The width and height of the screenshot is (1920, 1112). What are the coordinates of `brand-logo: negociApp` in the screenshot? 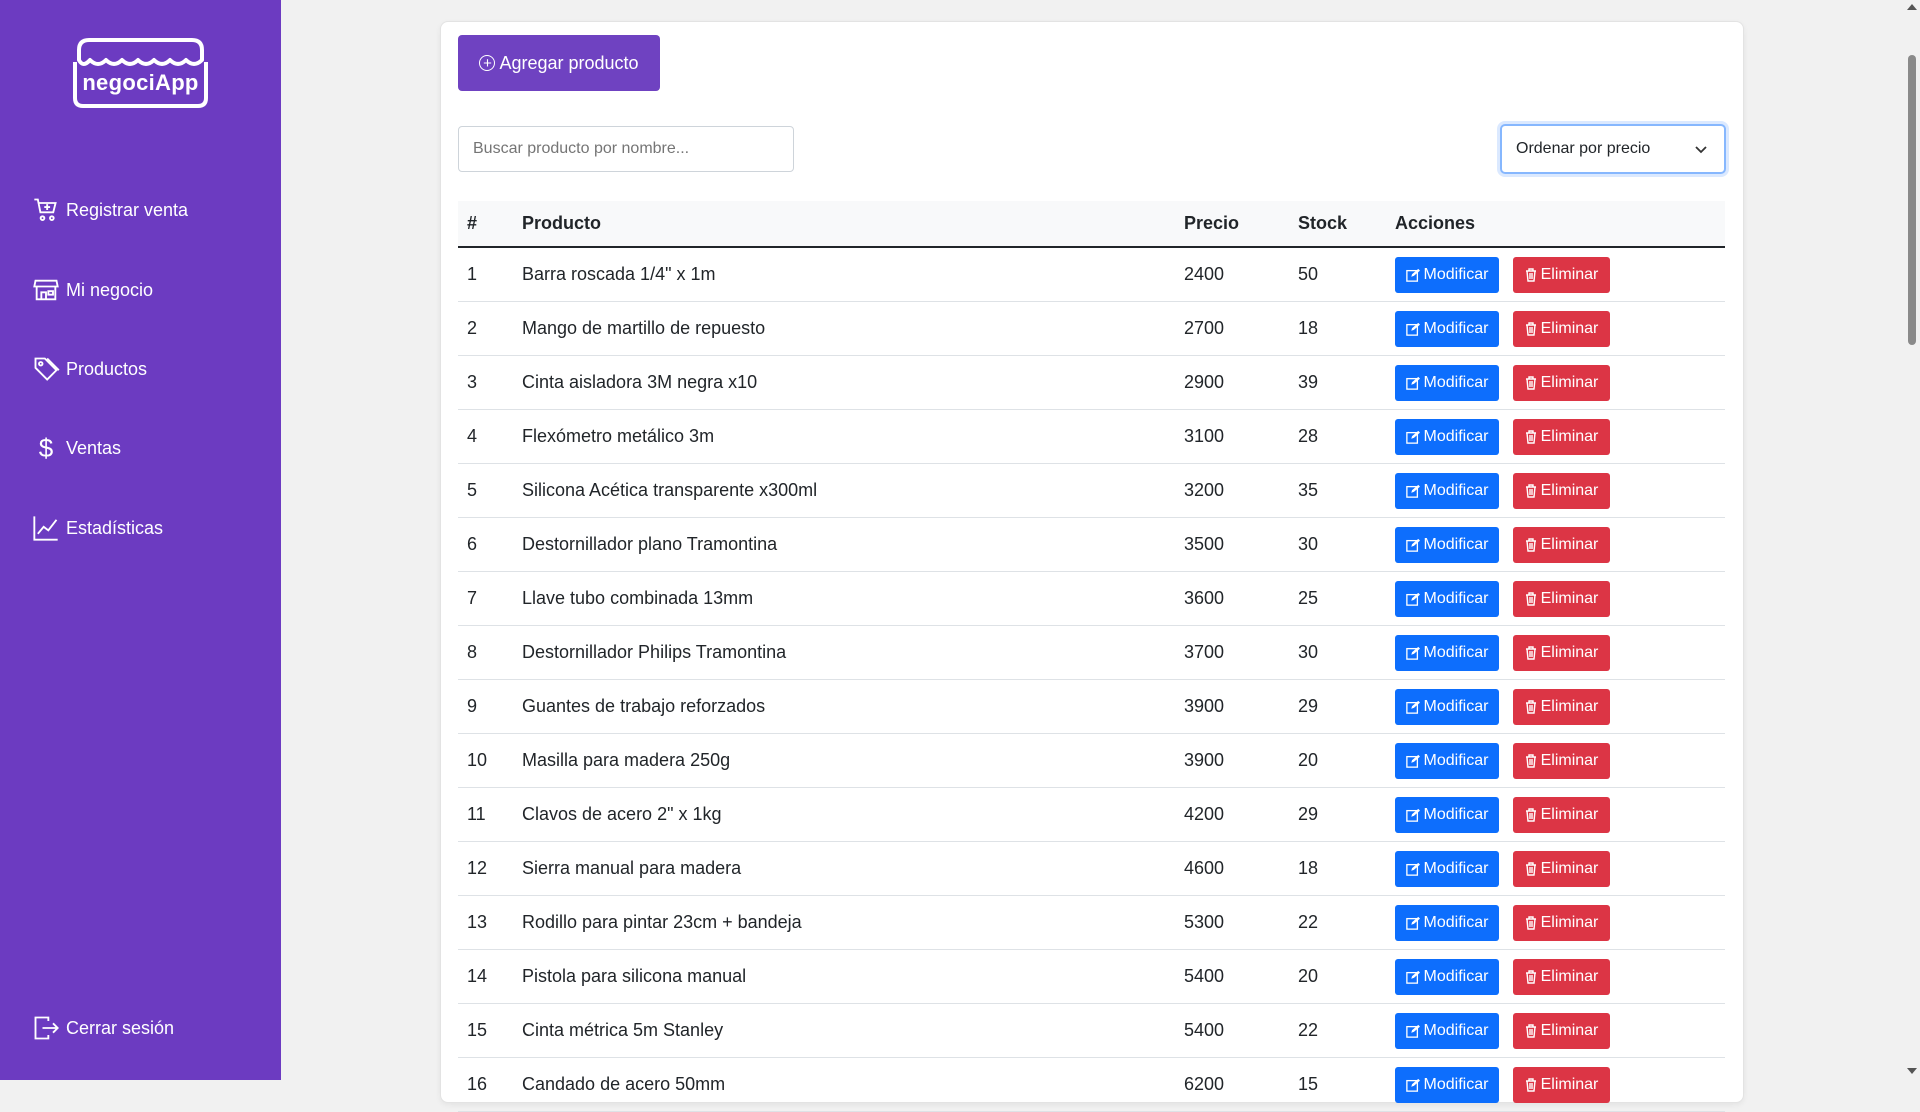 It's located at (140, 72).